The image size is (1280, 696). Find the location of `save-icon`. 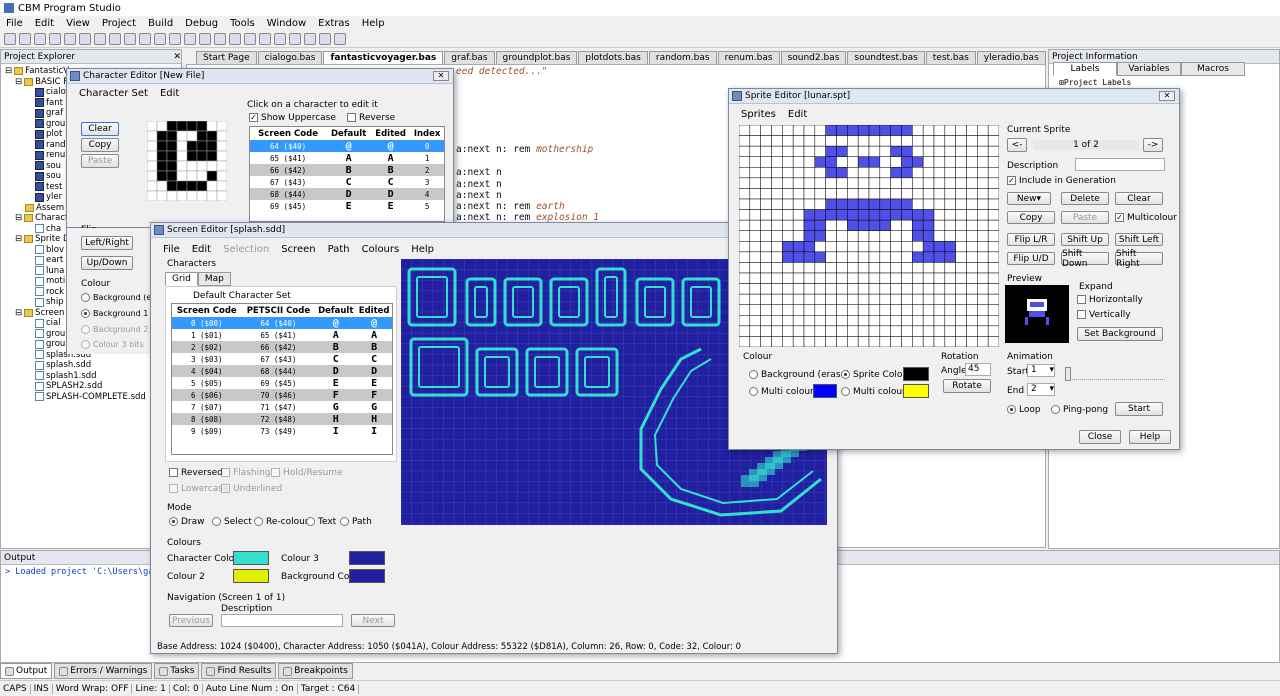

save-icon is located at coordinates (40, 38).